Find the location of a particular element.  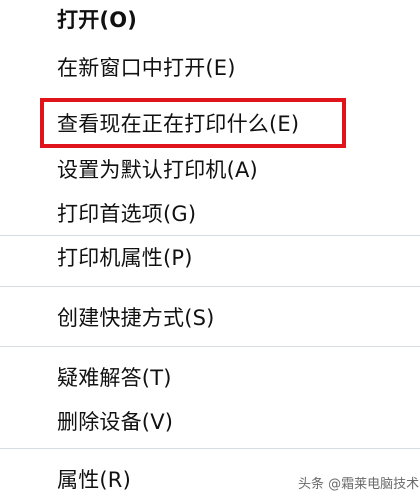

watermark: 头条 @霜莱电脑技术 is located at coordinates (359, 484).